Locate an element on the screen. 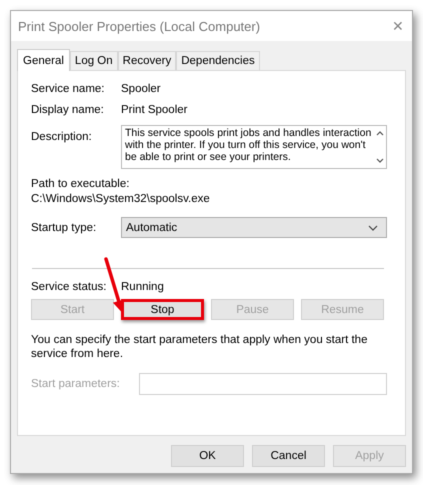  chevron-down-icon is located at coordinates (373, 227).